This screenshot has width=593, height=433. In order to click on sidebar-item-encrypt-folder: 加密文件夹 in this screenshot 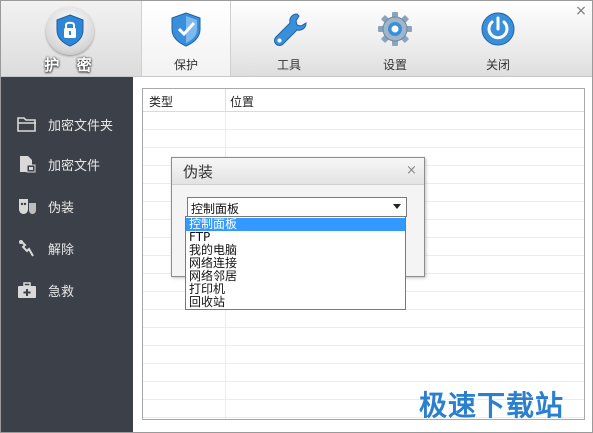, I will do `click(67, 124)`.